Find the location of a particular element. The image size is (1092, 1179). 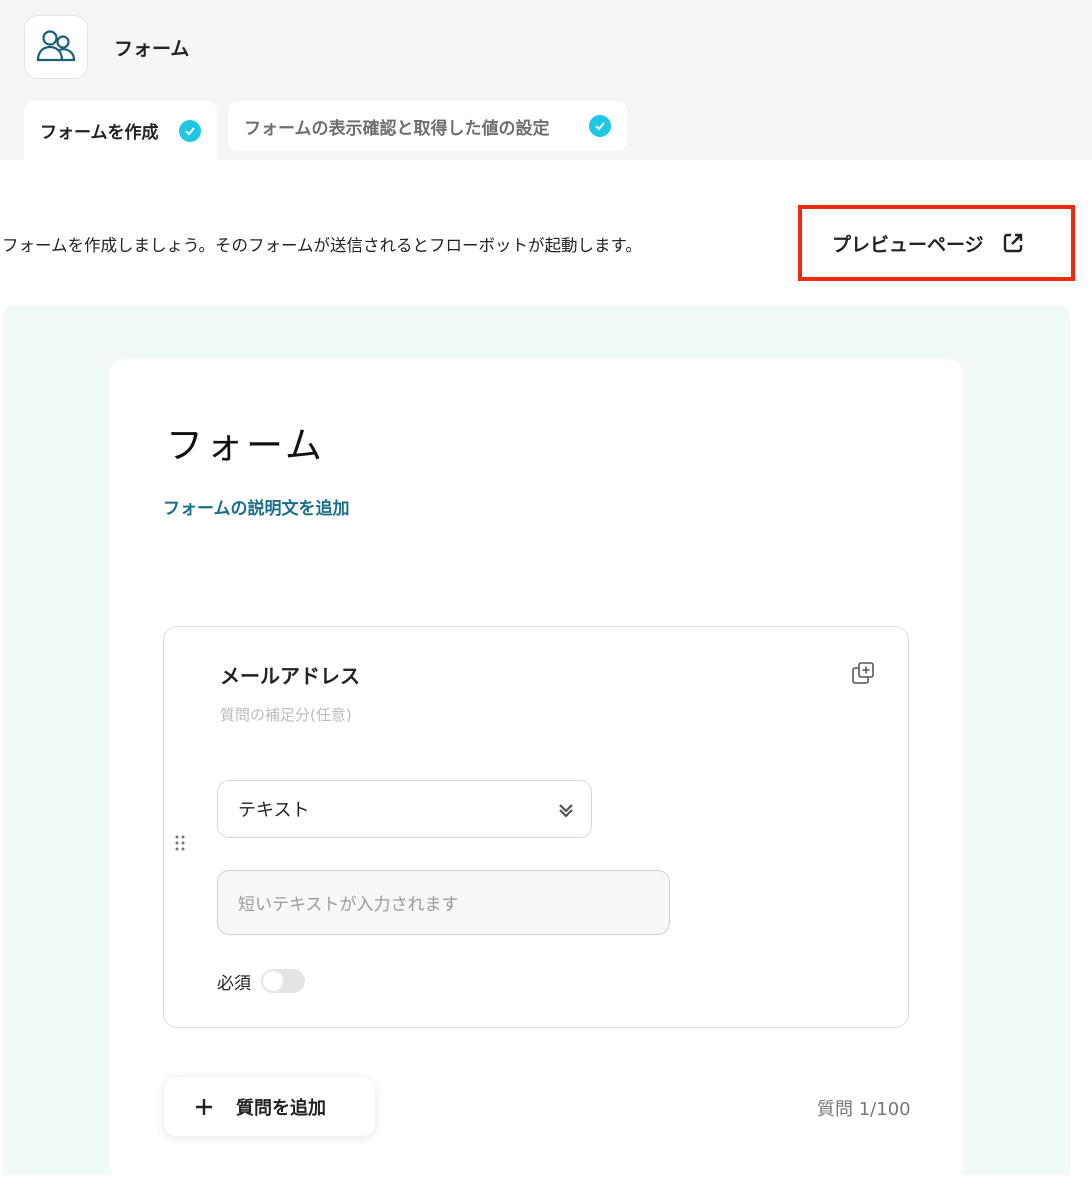

required-label: 必須 is located at coordinates (234, 984).